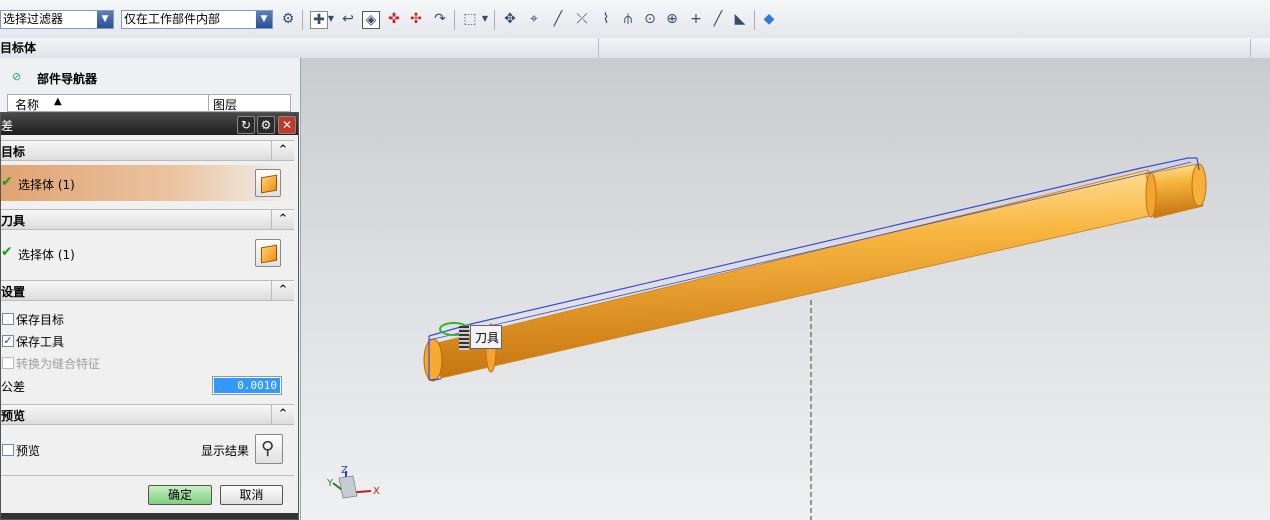 The image size is (1270, 520). Describe the element at coordinates (287, 125) in the screenshot. I see `close-icon: ✕` at that location.